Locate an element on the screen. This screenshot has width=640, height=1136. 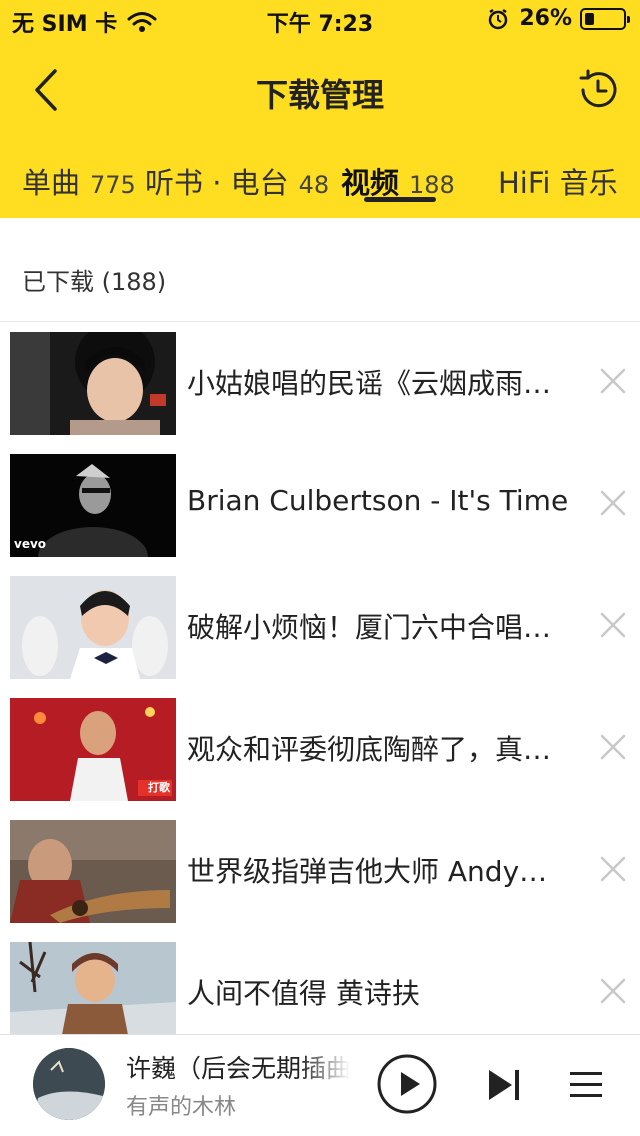
status-right: 26% is located at coordinates (558, 18).